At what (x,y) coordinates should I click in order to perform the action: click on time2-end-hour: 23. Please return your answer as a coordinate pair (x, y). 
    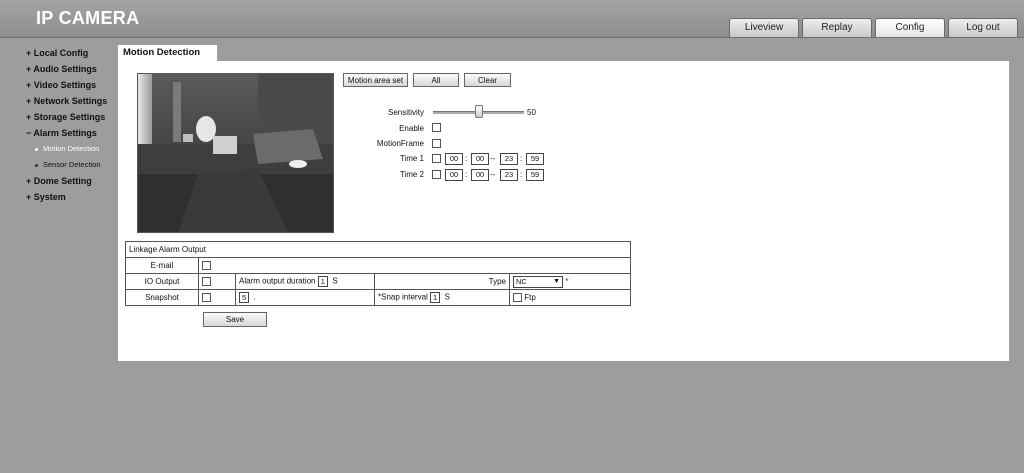
    Looking at the image, I should click on (509, 175).